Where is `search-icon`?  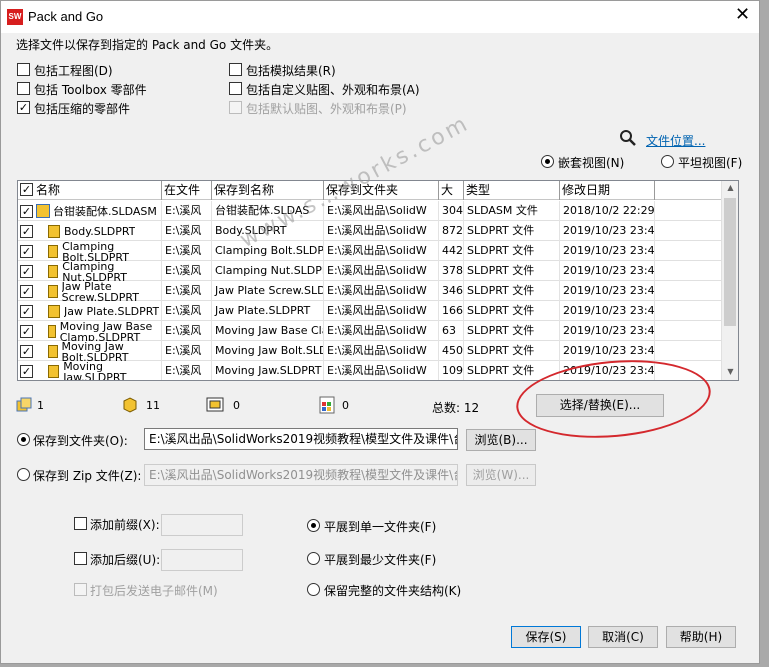 search-icon is located at coordinates (628, 139).